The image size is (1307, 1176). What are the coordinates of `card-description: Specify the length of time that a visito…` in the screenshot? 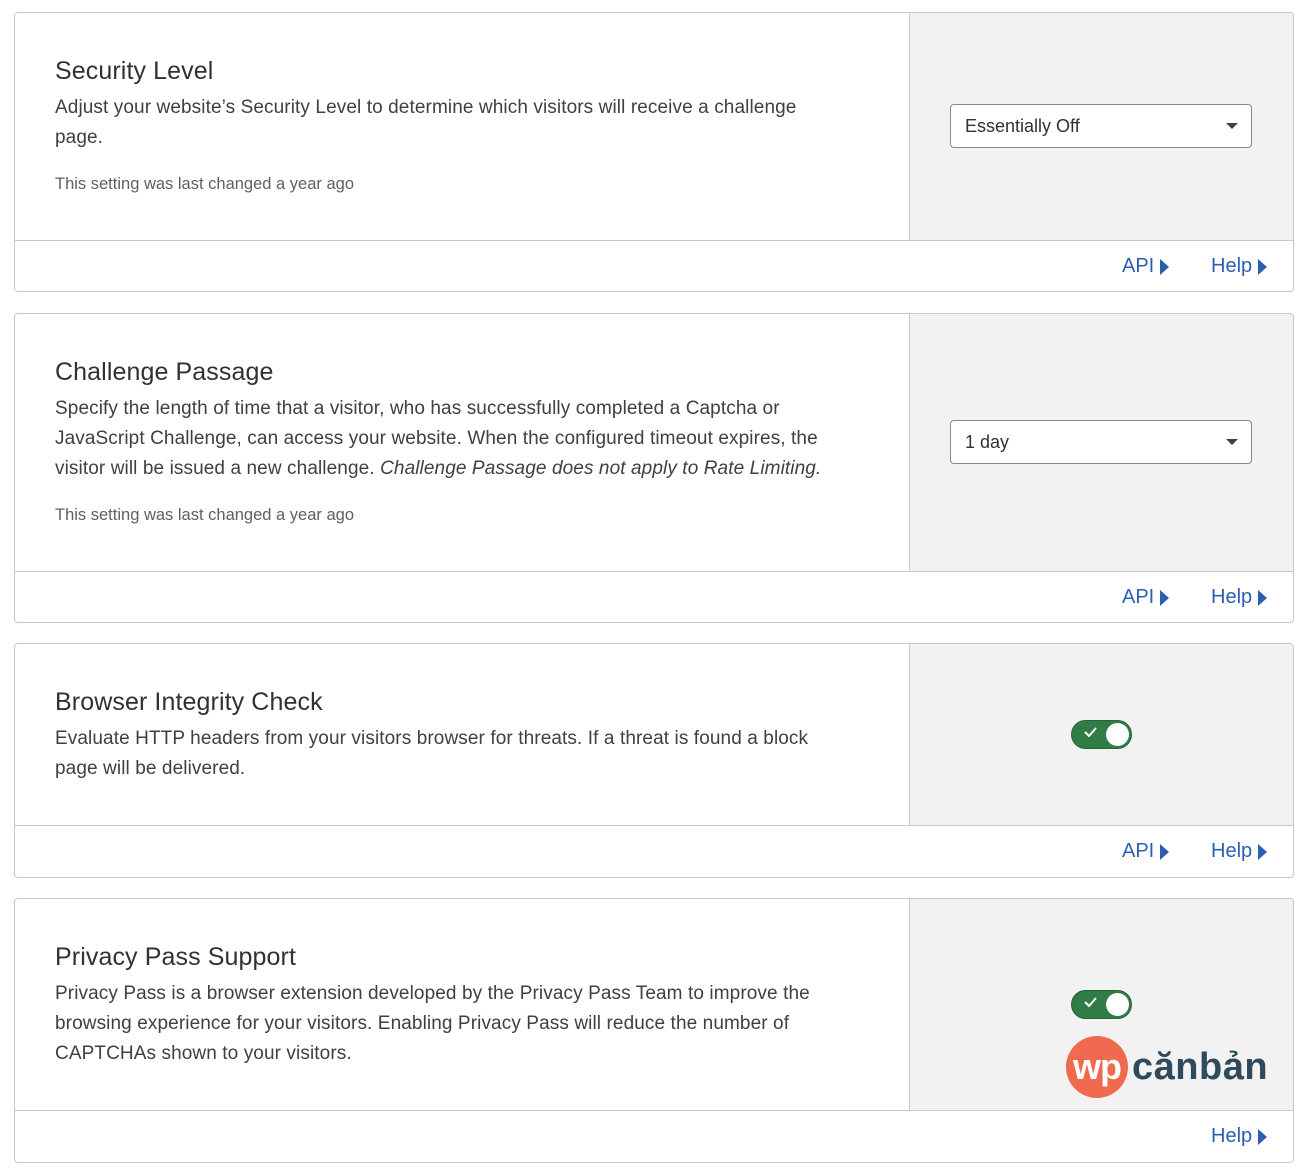 It's located at (455, 439).